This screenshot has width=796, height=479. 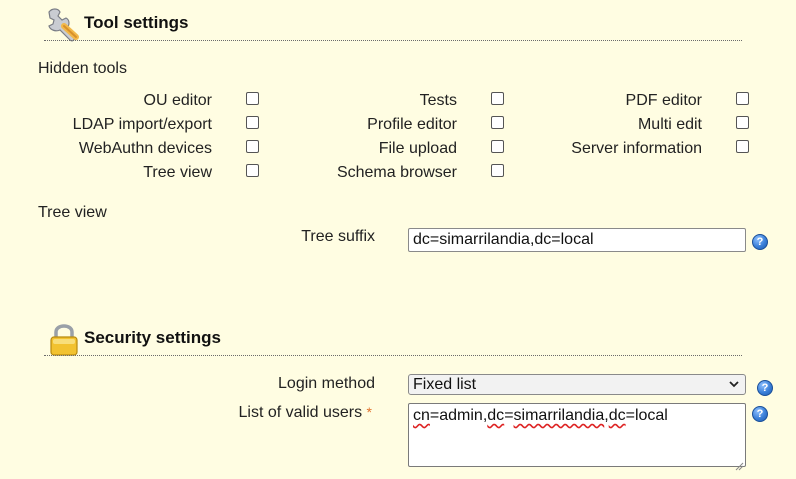 What do you see at coordinates (497, 170) in the screenshot?
I see `checkbox-schema-browser` at bounding box center [497, 170].